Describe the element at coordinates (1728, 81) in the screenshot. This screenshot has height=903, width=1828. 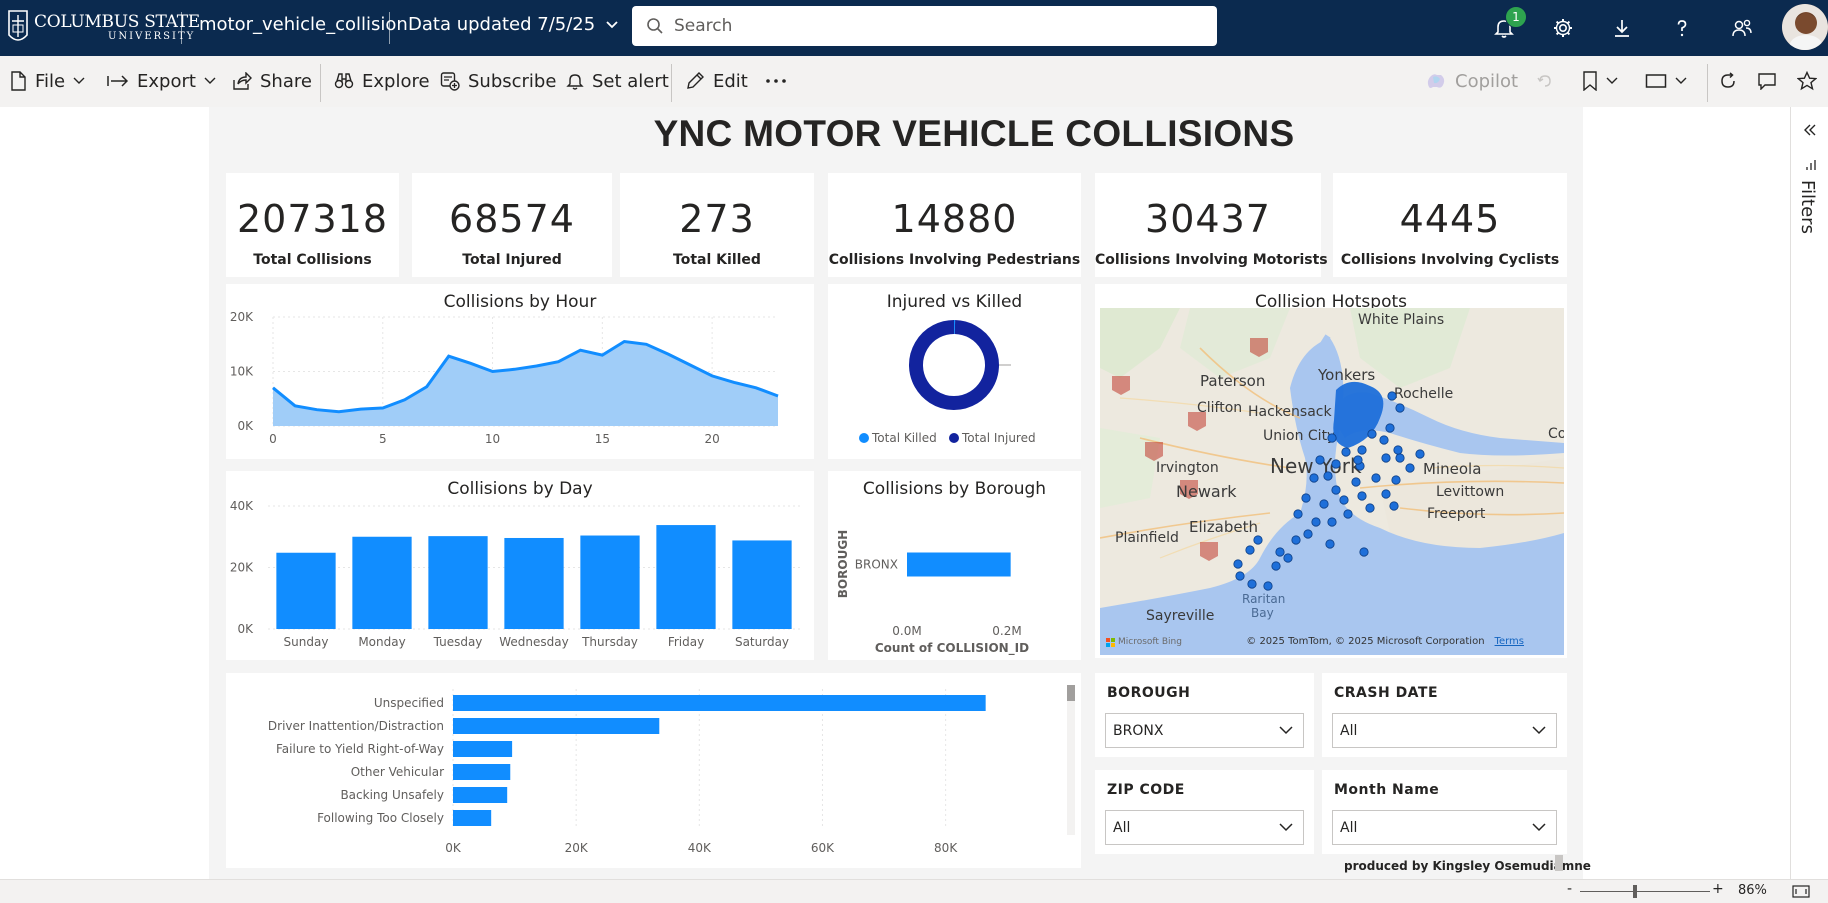
I see `refresh-button` at that location.